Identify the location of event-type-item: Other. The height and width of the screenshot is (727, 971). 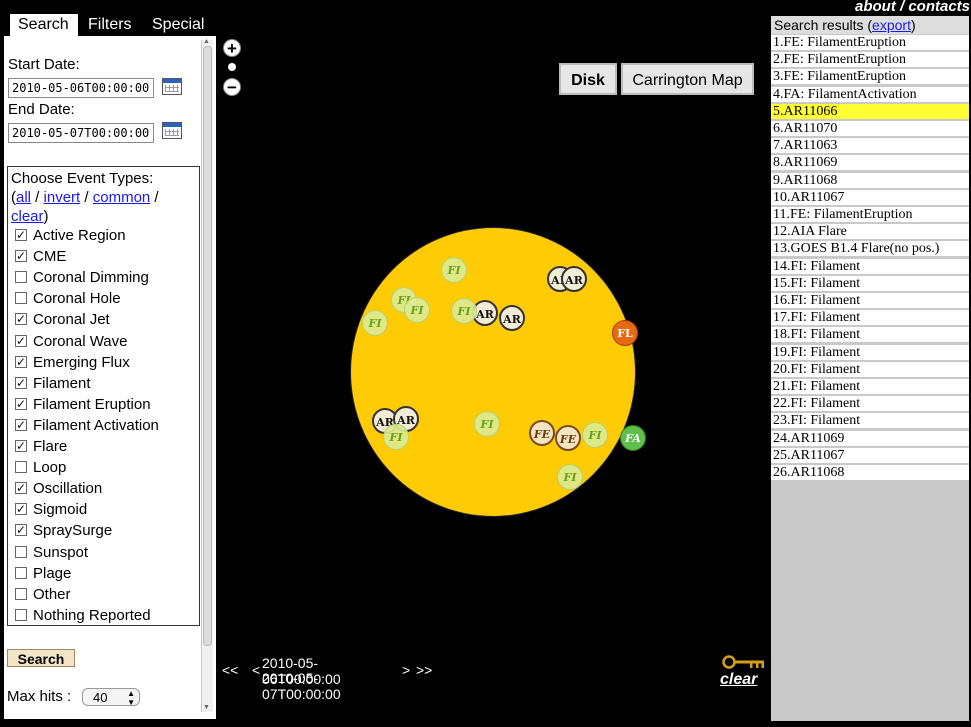
(43, 594).